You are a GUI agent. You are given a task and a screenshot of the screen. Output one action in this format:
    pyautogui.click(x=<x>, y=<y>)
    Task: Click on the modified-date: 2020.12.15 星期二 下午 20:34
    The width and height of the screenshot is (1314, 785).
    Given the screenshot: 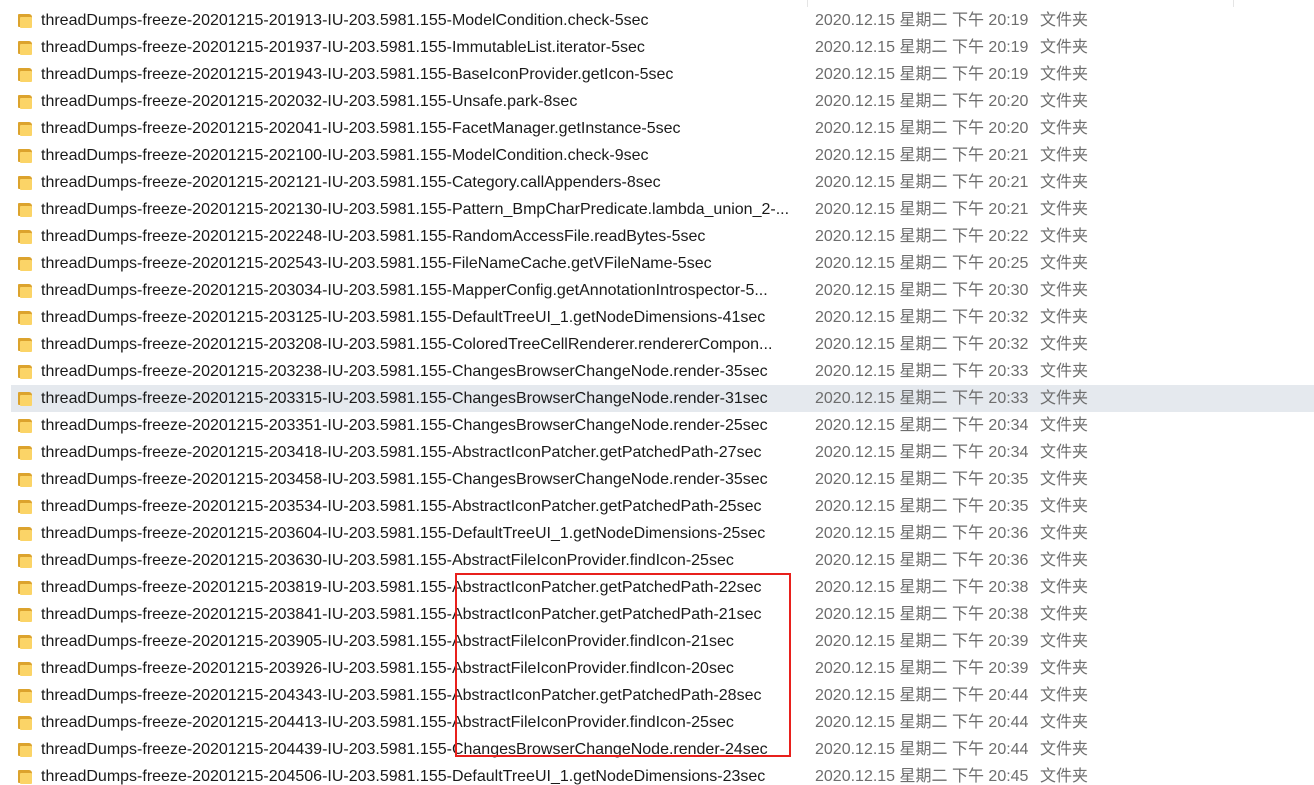 What is the action you would take?
    pyautogui.click(x=922, y=425)
    